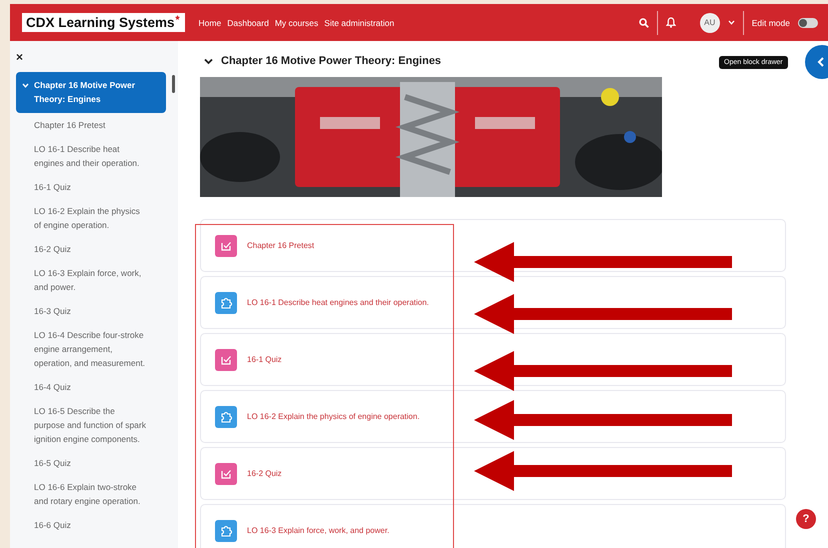 Image resolution: width=828 pixels, height=548 pixels. What do you see at coordinates (264, 359) in the screenshot?
I see `activity-link: 16-1 Quiz` at bounding box center [264, 359].